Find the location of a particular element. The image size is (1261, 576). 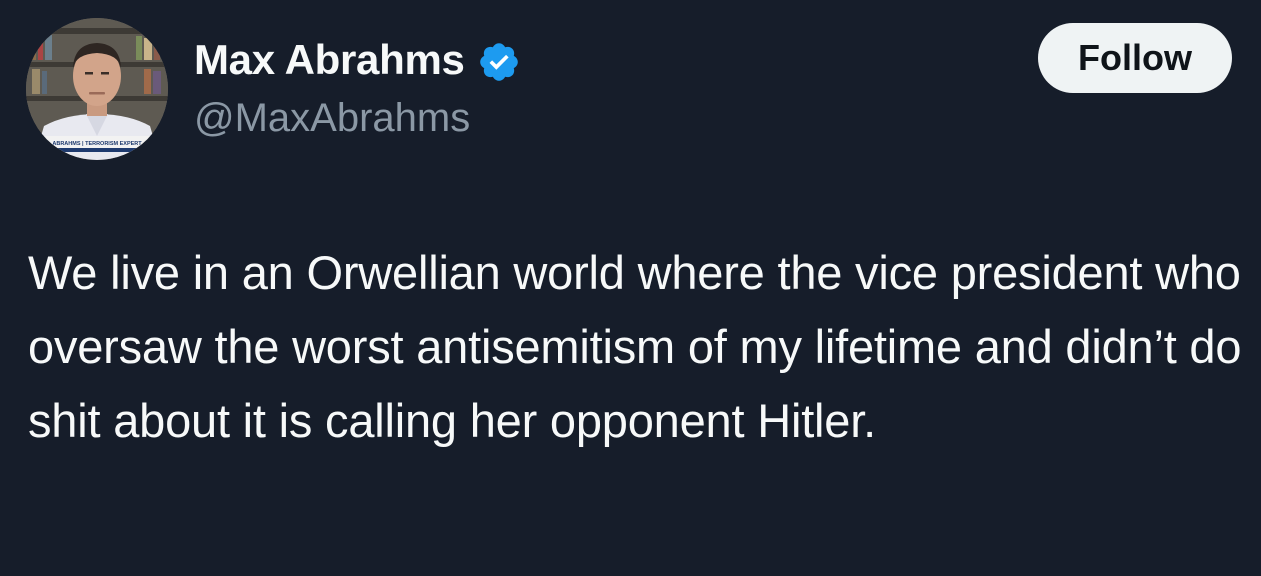

avatar-image: ABRAHMS | TERRORISM EXPERT is located at coordinates (97, 89).